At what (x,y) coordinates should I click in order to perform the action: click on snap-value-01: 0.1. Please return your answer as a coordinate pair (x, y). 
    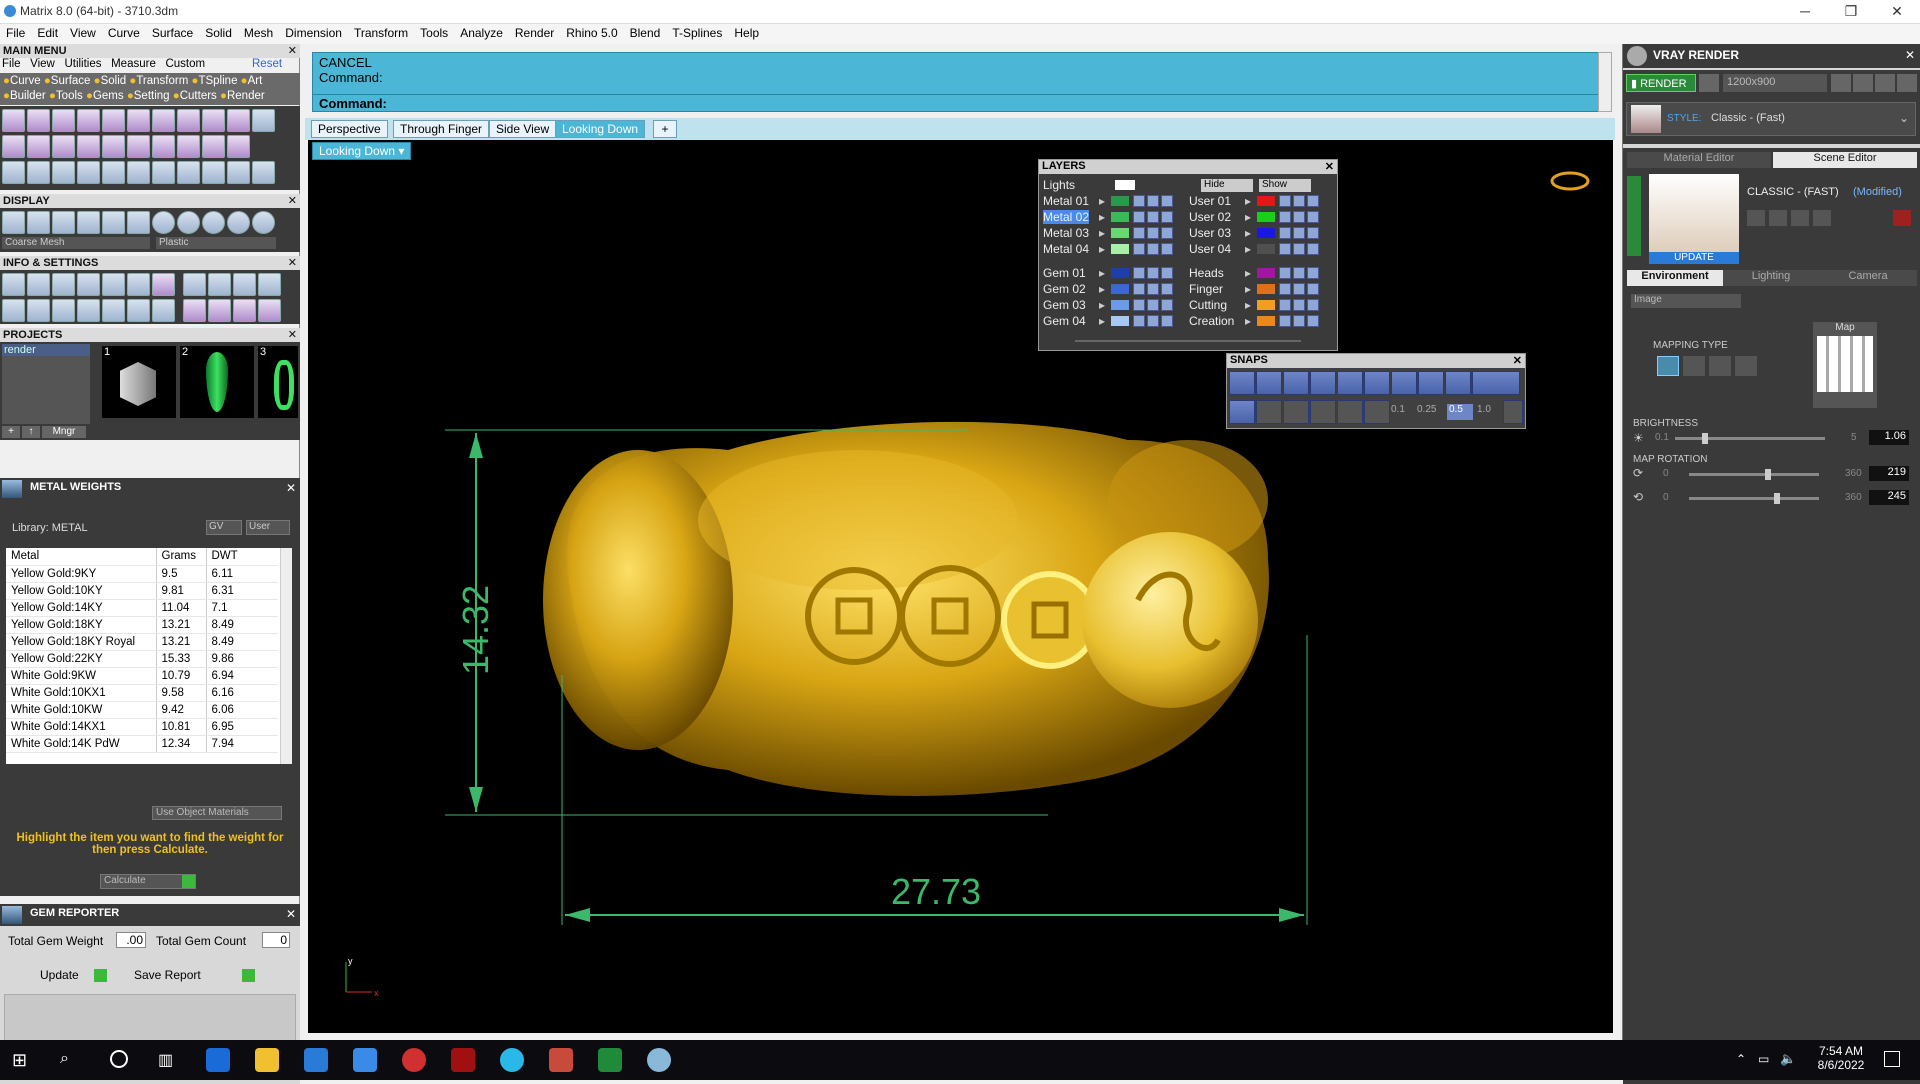
    Looking at the image, I should click on (1404, 412).